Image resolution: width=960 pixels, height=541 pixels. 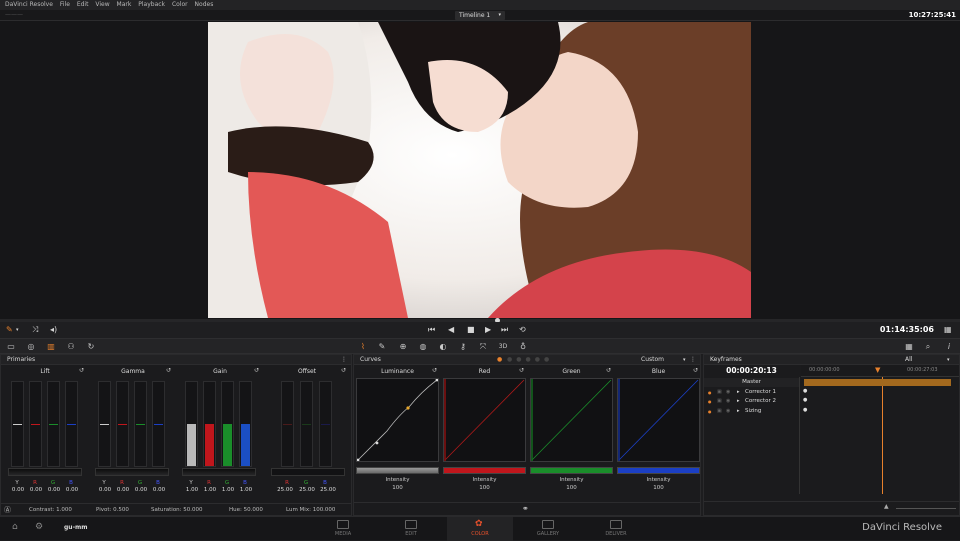 I want to click on reset-green-icon: ↺, so click(x=608, y=370).